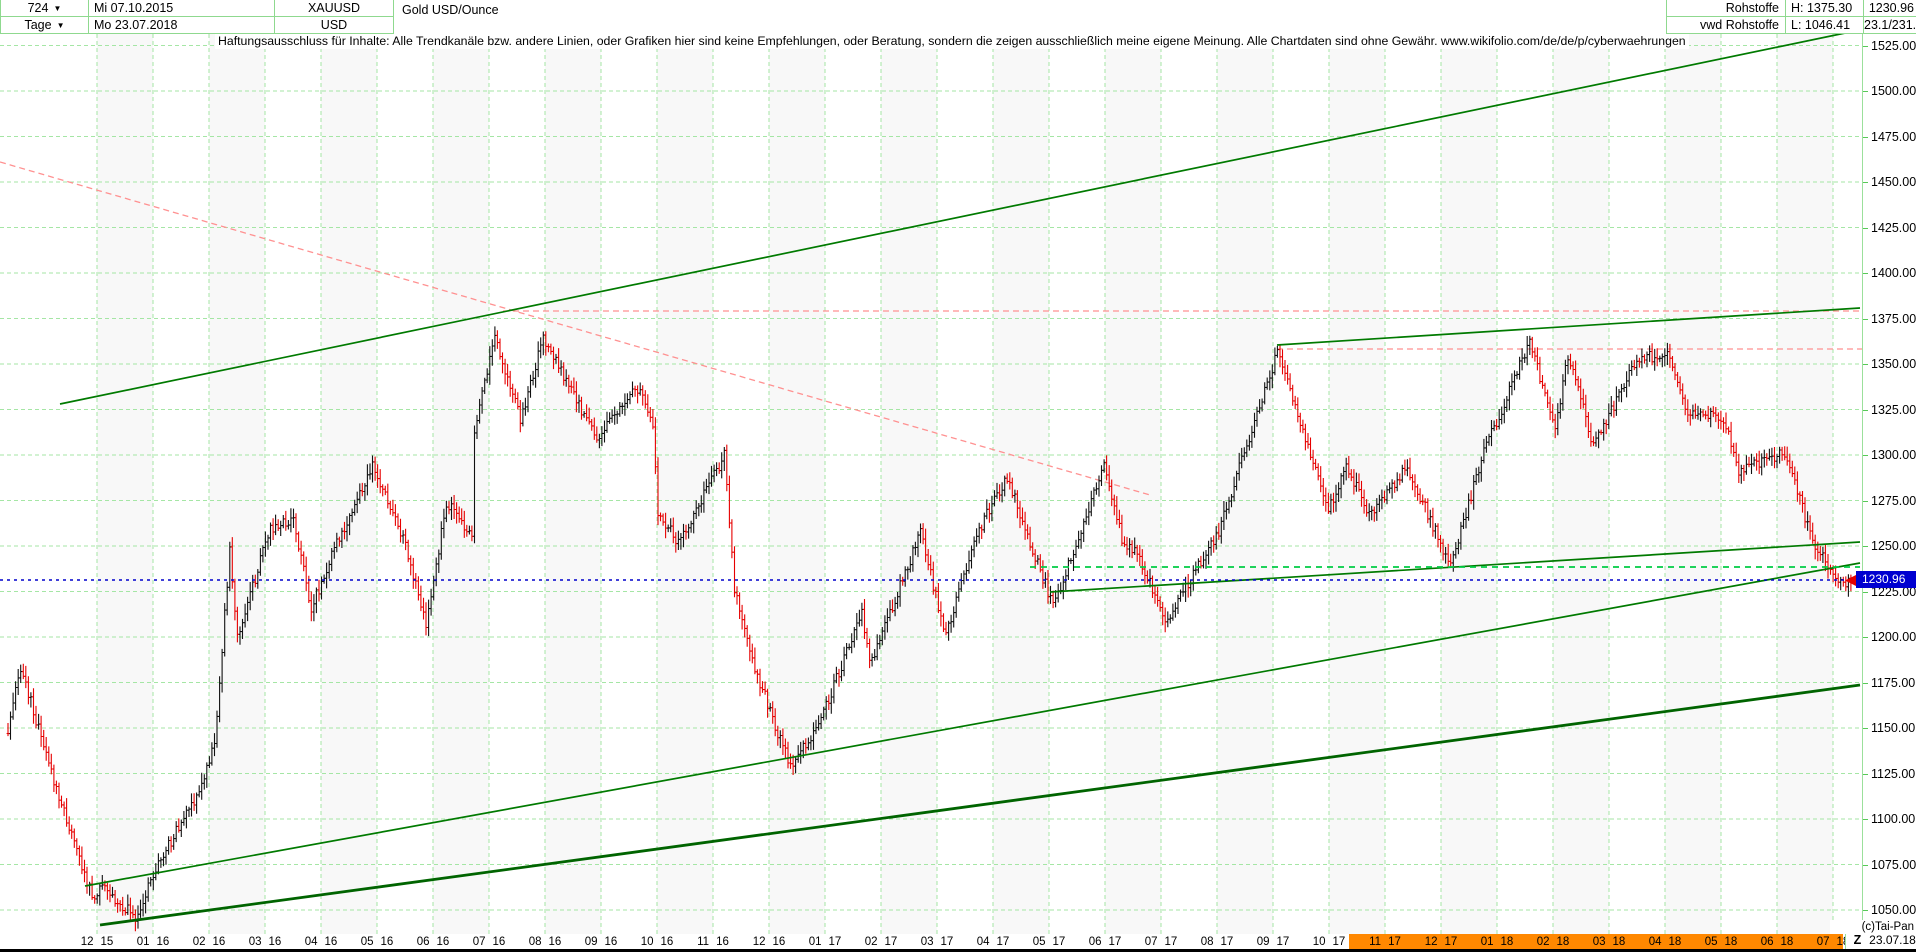 The height and width of the screenshot is (952, 1916). What do you see at coordinates (1889, 228) in the screenshot?
I see `y-axis-label: 1425.00` at bounding box center [1889, 228].